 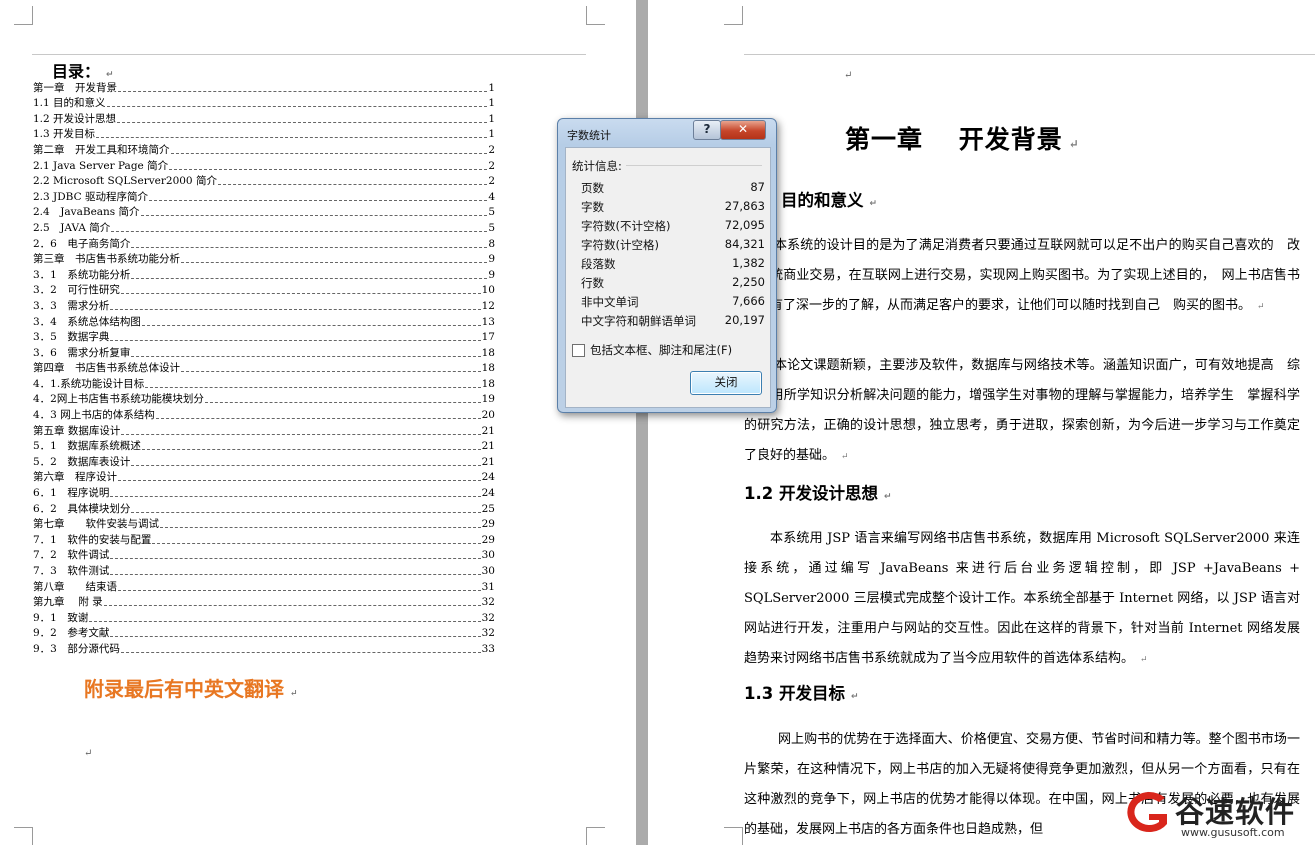 I want to click on toc-entry-text: 1.3 开发目标, so click(x=64, y=134).